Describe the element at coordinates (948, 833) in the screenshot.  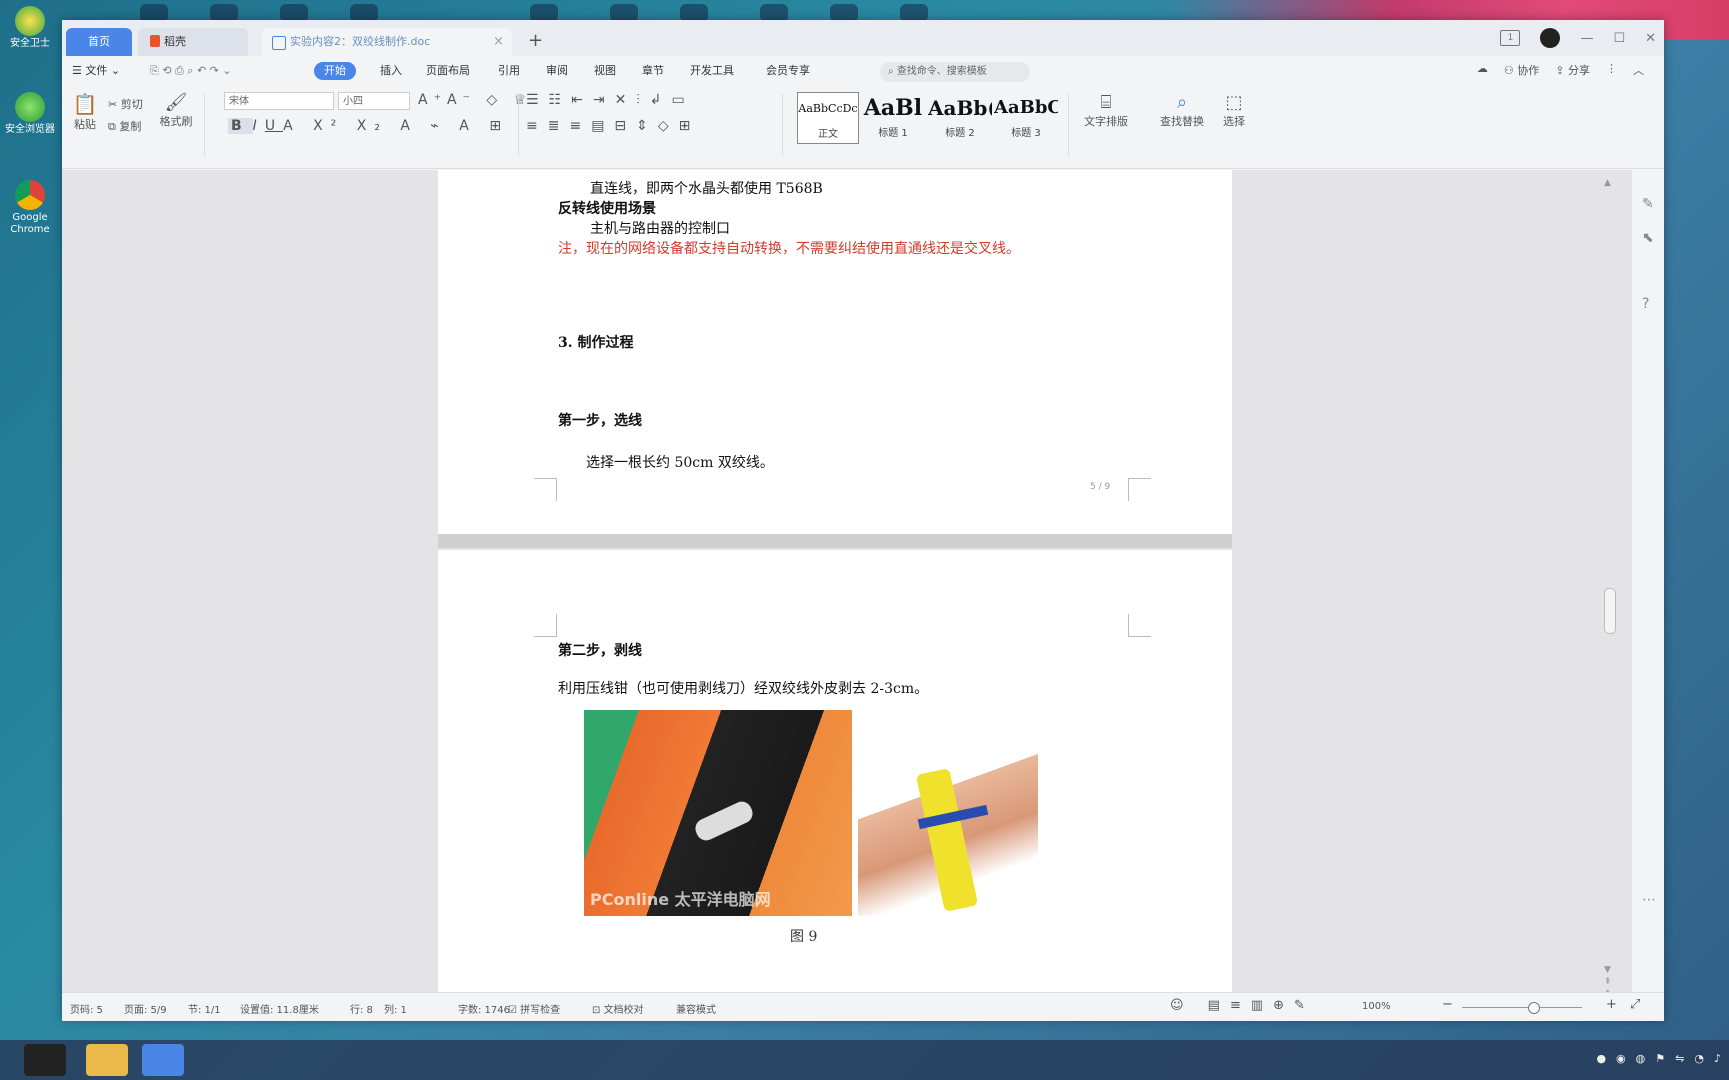
I see `wire-stripper-photo` at that location.